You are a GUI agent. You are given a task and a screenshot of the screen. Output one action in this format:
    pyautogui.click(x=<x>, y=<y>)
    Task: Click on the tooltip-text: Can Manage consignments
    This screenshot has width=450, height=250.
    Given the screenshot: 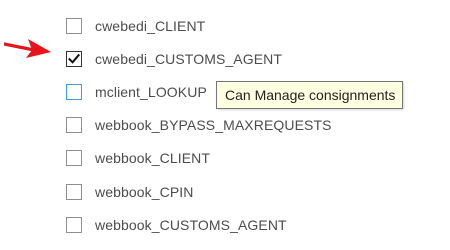 What is the action you would take?
    pyautogui.click(x=310, y=95)
    